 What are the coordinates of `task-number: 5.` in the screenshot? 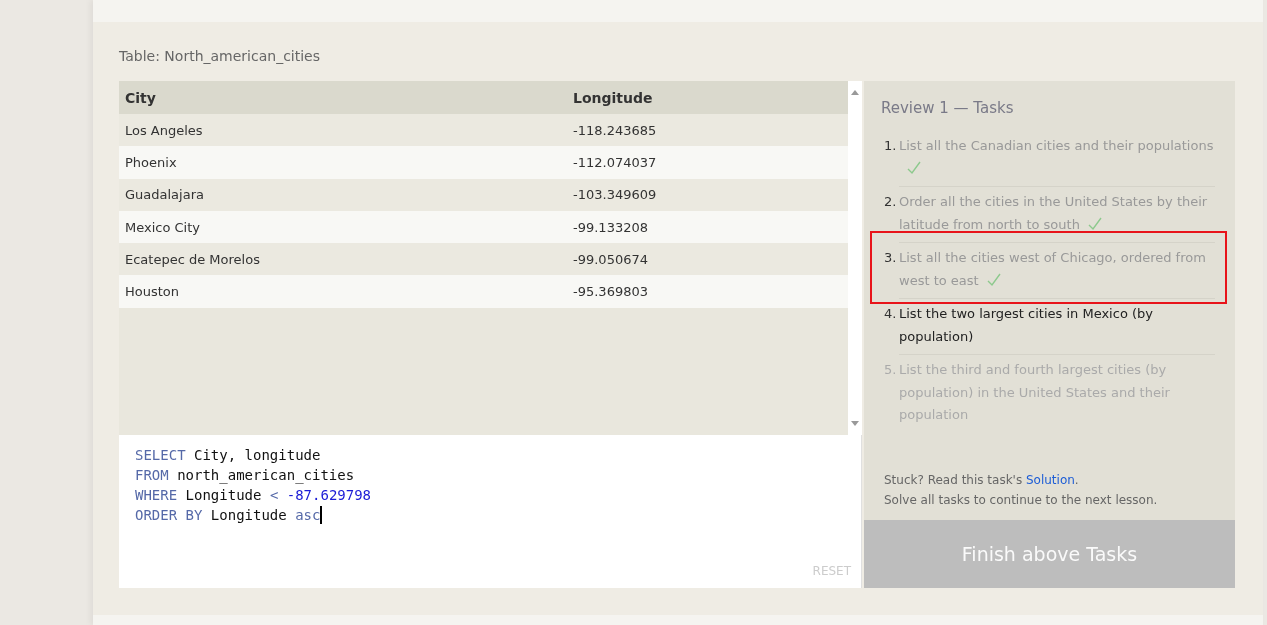 It's located at (891, 370).